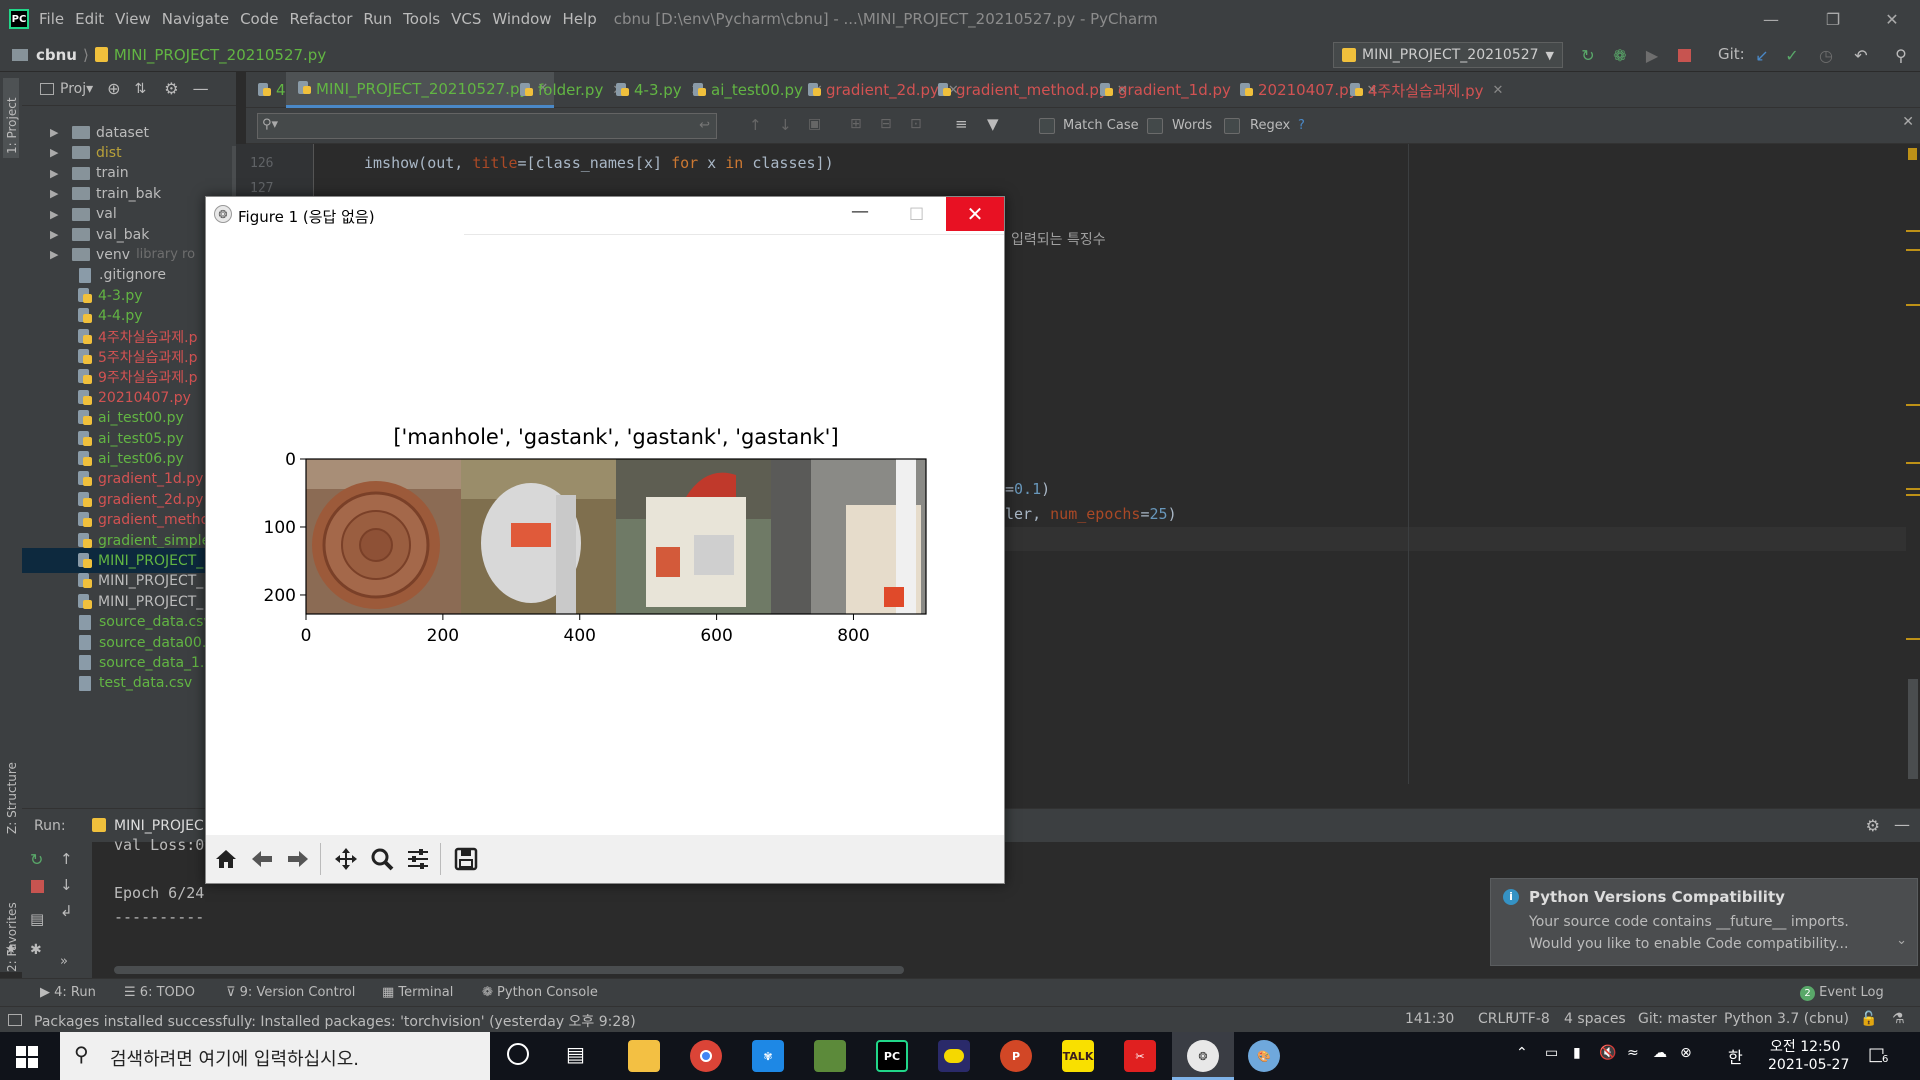 The image size is (1920, 1080). I want to click on configure-subplots-icon, so click(418, 859).